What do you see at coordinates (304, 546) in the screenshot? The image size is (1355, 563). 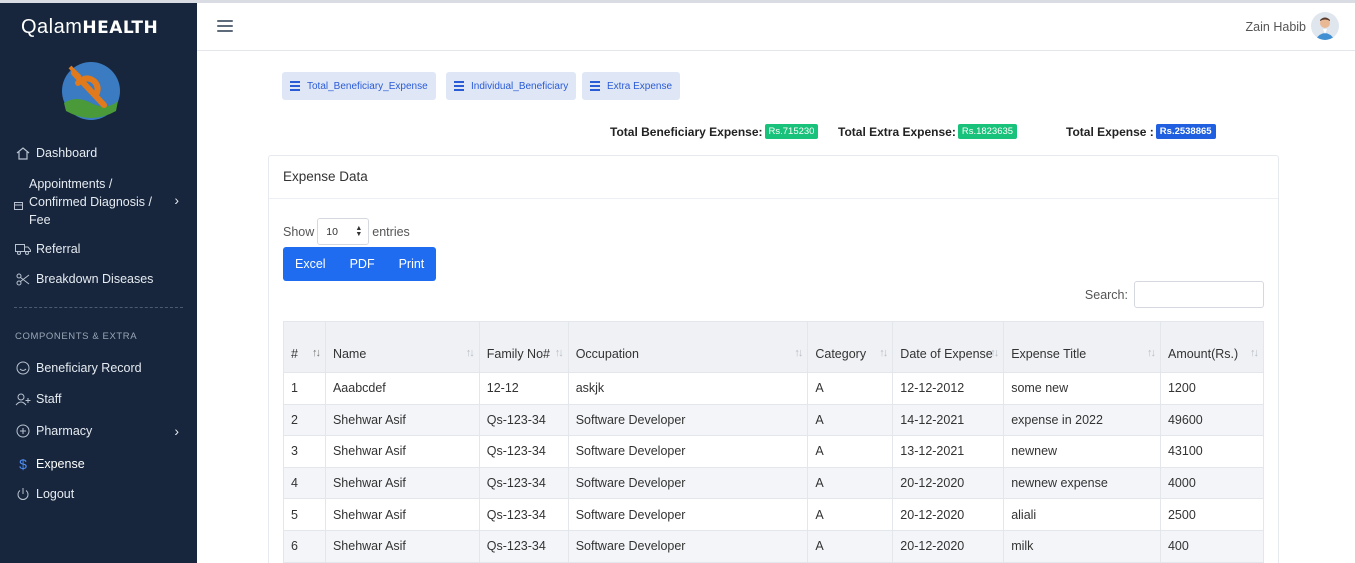 I see `table-cell: 6` at bounding box center [304, 546].